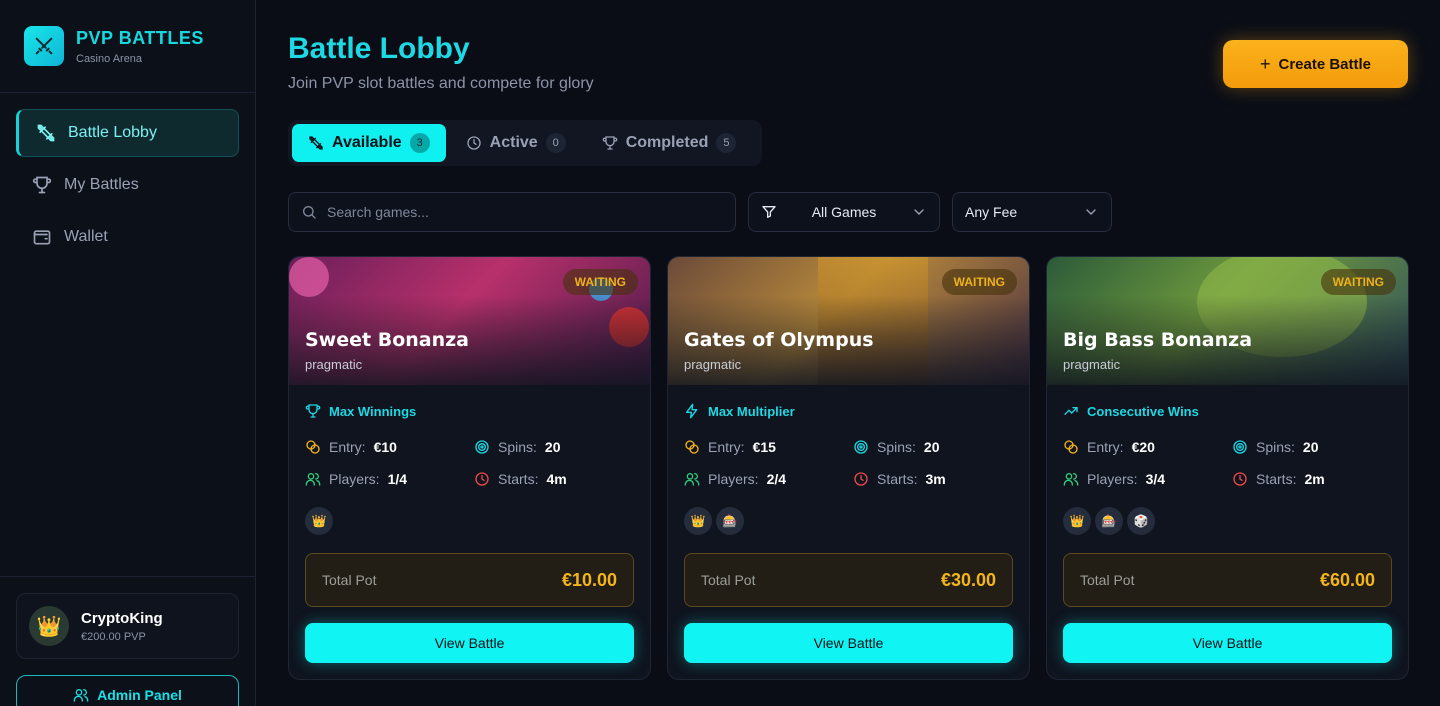 This screenshot has height=706, width=1440. I want to click on game-title: Gates of Olympus, so click(779, 340).